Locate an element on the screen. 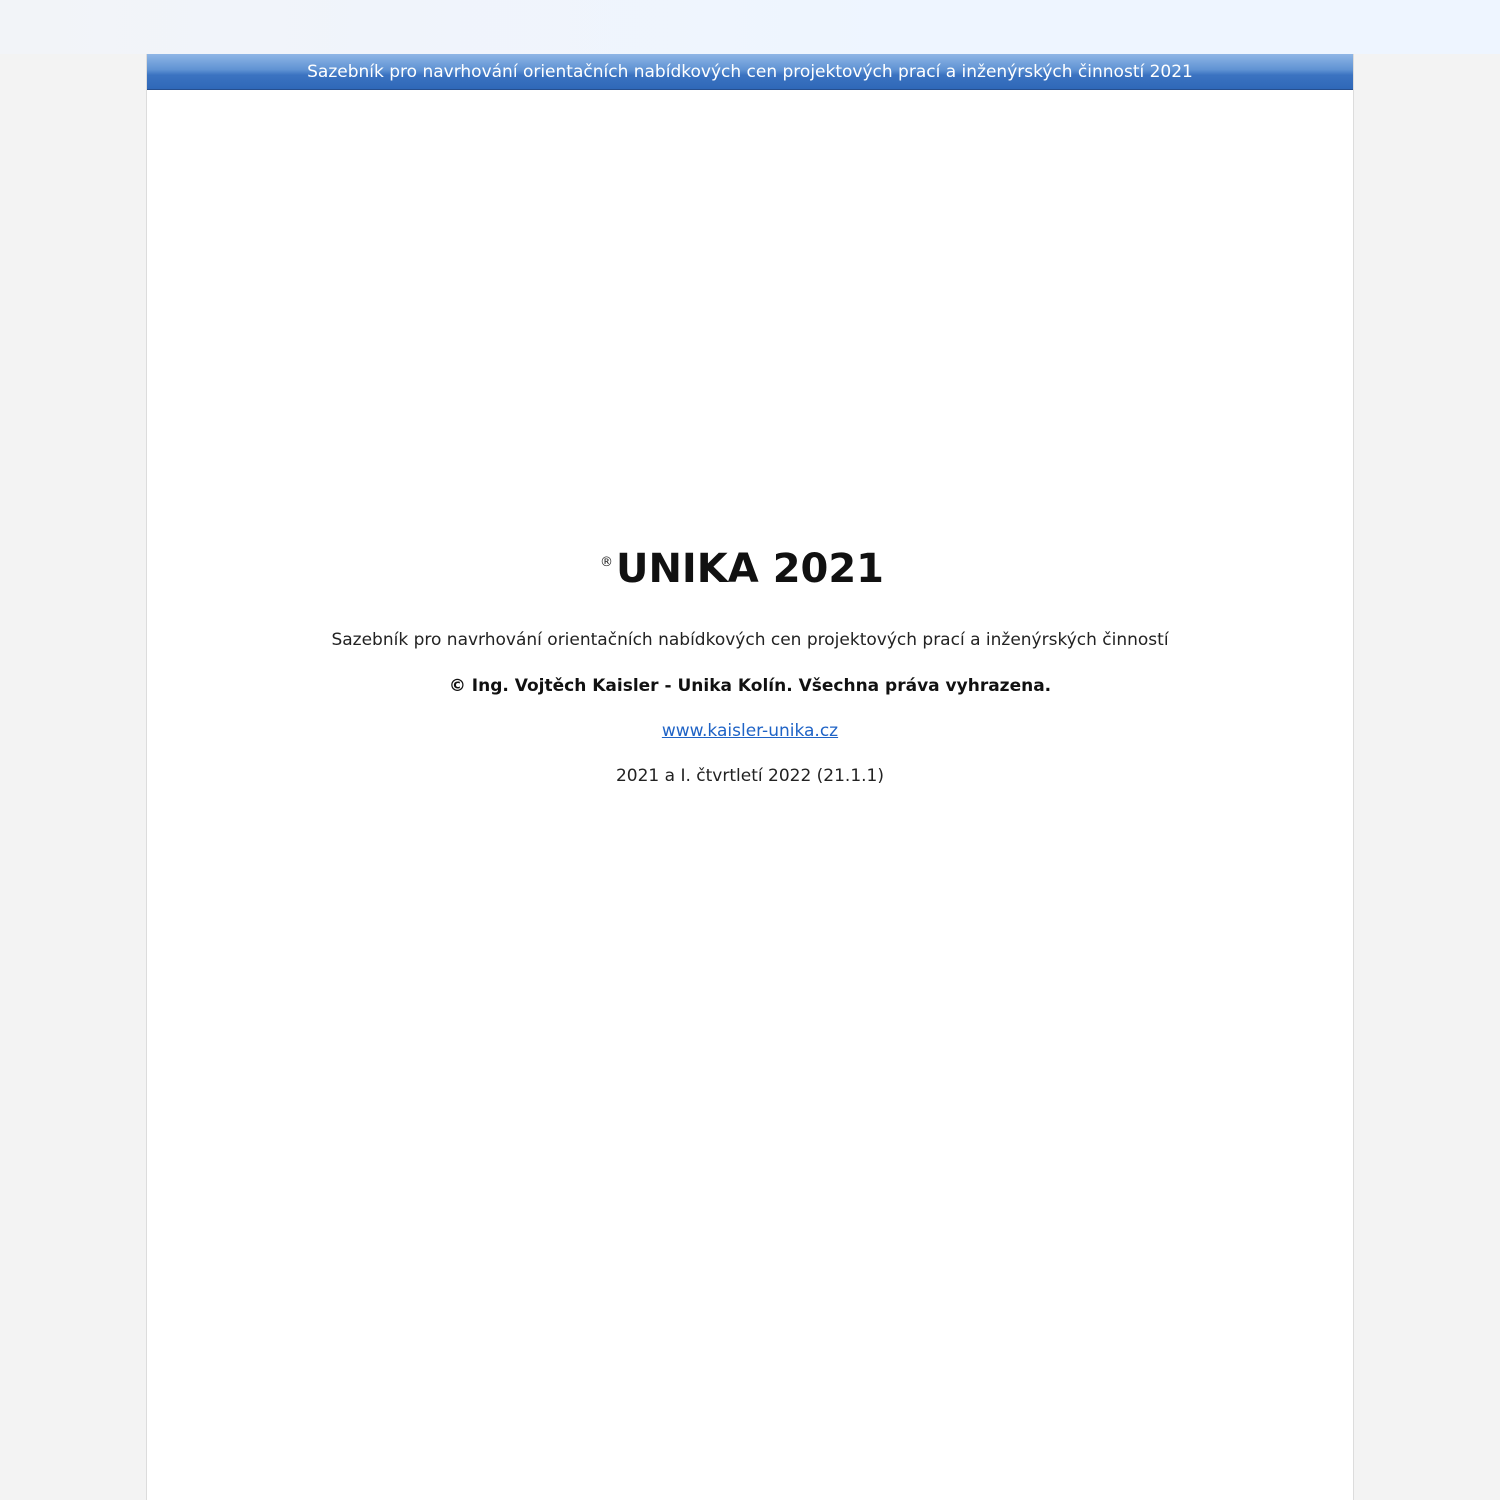 The image size is (1500, 1500). browser-top-strip is located at coordinates (750, 27).